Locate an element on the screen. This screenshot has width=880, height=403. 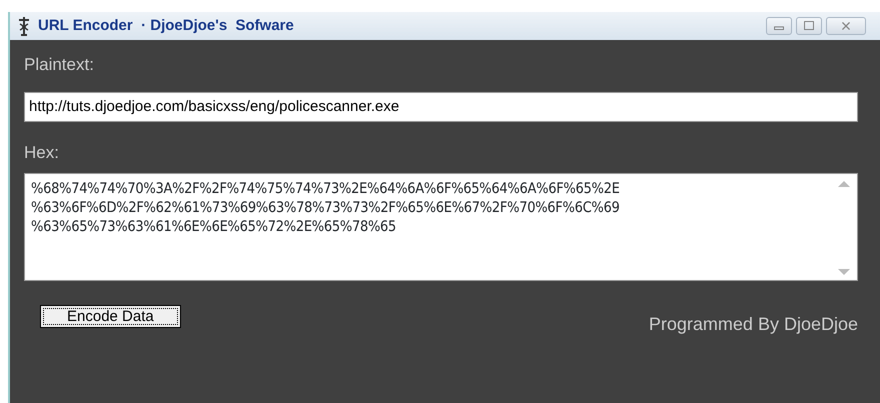
window-title: URL Encoder · DjoeDjoe's Sofware is located at coordinates (166, 26).